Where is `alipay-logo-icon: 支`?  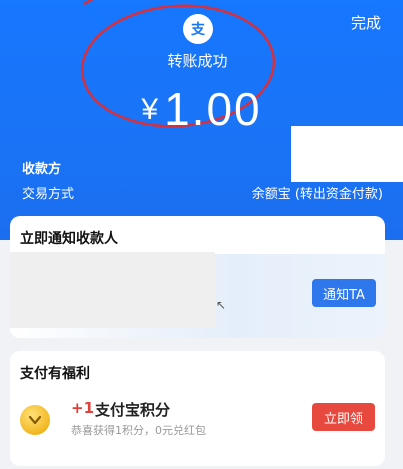
alipay-logo-icon: 支 is located at coordinates (198, 29).